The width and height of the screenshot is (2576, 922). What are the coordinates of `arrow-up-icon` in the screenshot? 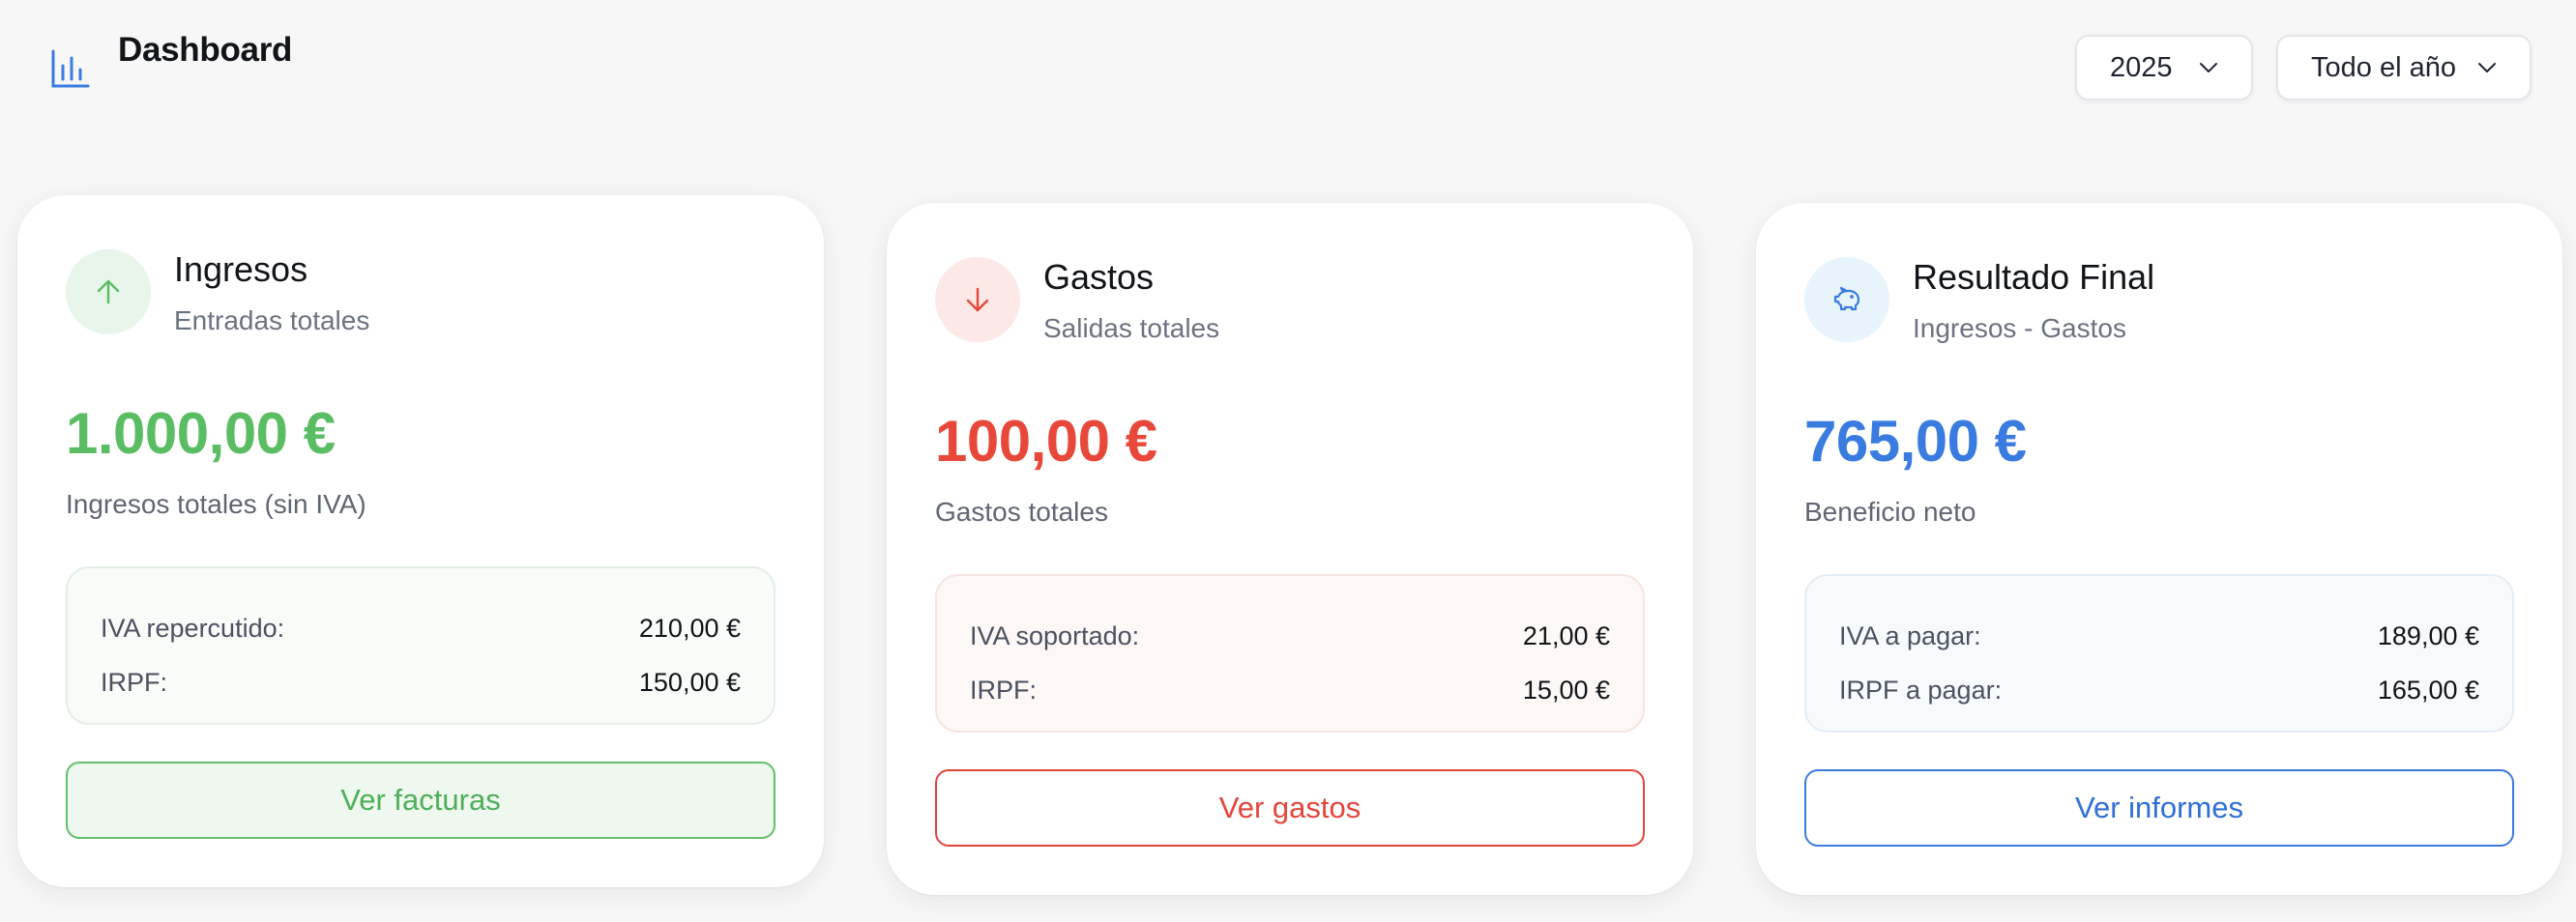 It's located at (108, 291).